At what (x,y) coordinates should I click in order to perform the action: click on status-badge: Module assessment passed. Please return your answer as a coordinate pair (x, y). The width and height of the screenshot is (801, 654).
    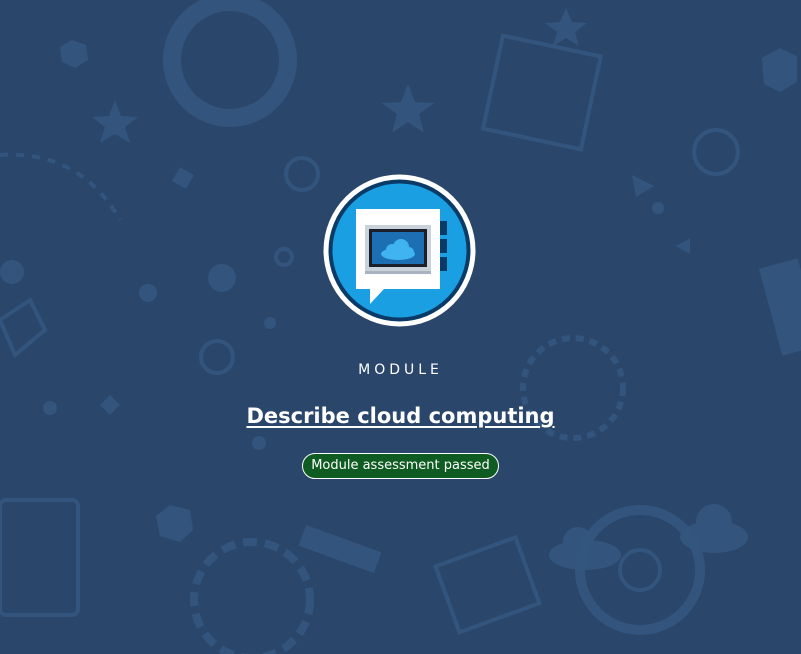
    Looking at the image, I should click on (400, 466).